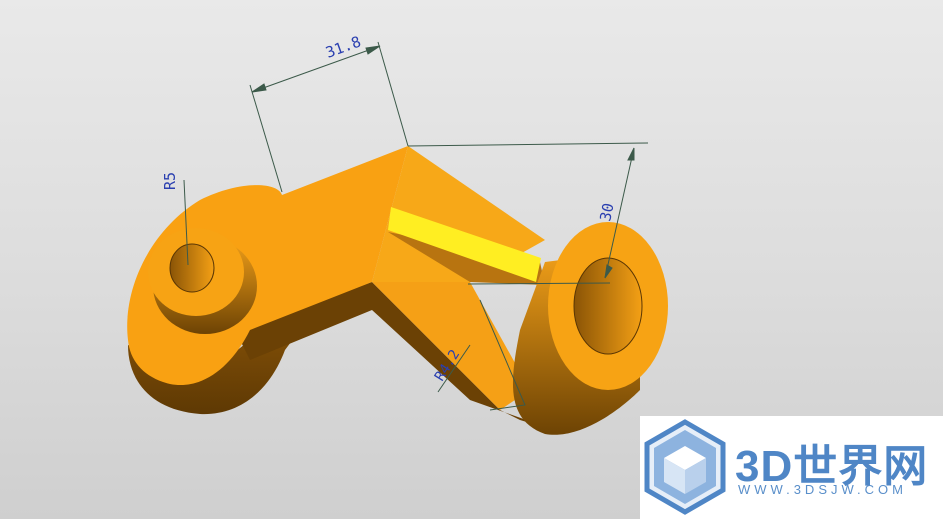 This screenshot has height=519, width=943. Describe the element at coordinates (451, 346) in the screenshot. I see `arm-front-face` at that location.